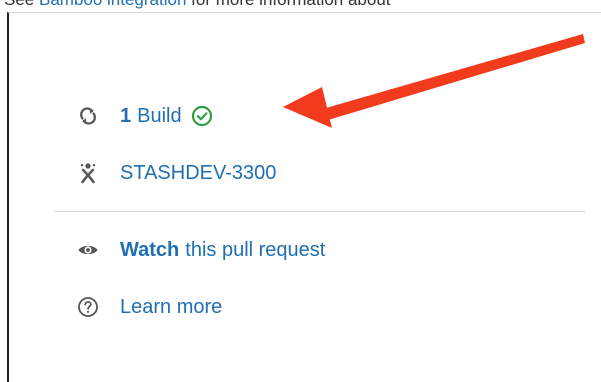 The image size is (601, 382). Describe the element at coordinates (198, 173) in the screenshot. I see `jira-issue-link: STASHDEV-3300` at that location.